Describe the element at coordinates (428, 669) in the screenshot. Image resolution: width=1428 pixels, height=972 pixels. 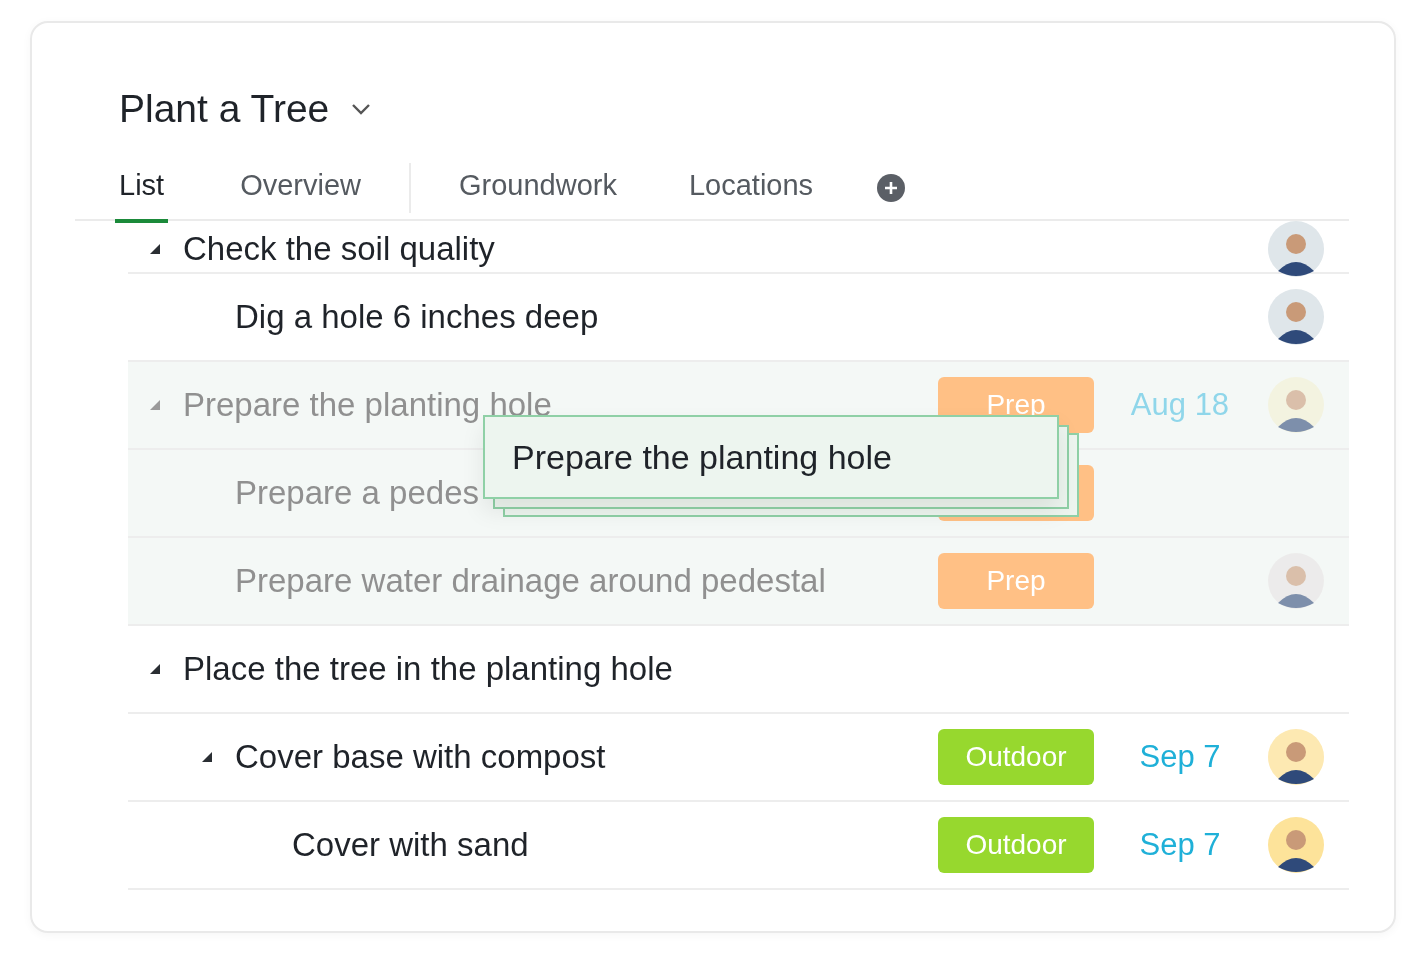
I see `task-name: Place the tree in the planting hole` at that location.